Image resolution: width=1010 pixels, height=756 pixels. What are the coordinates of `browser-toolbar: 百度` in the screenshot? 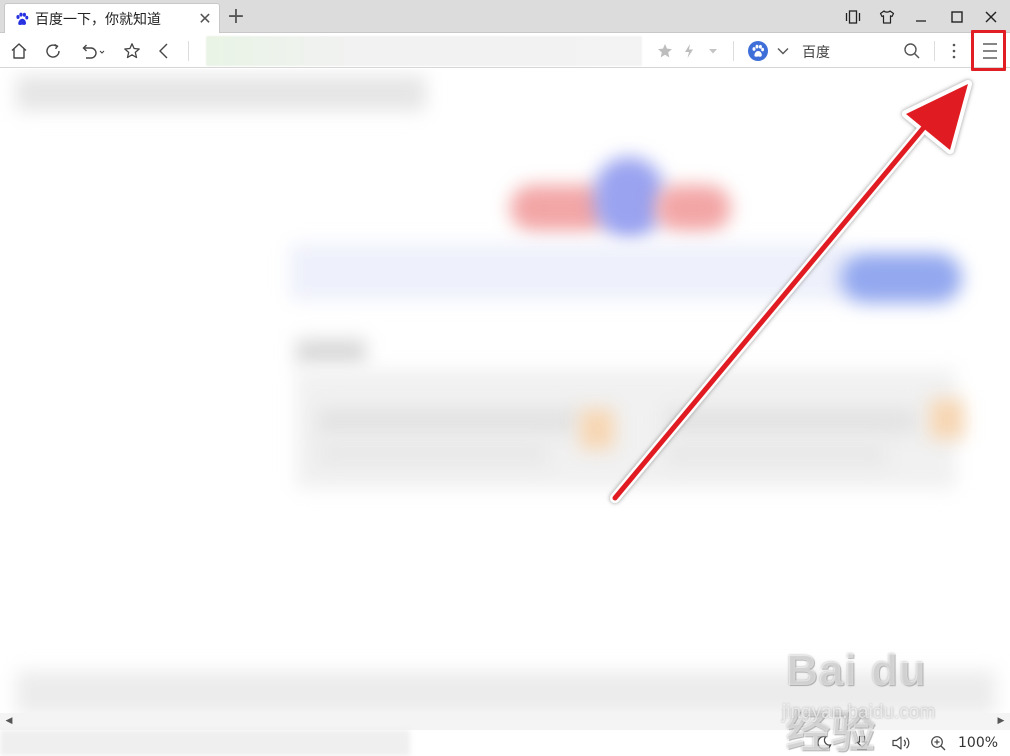 It's located at (505, 51).